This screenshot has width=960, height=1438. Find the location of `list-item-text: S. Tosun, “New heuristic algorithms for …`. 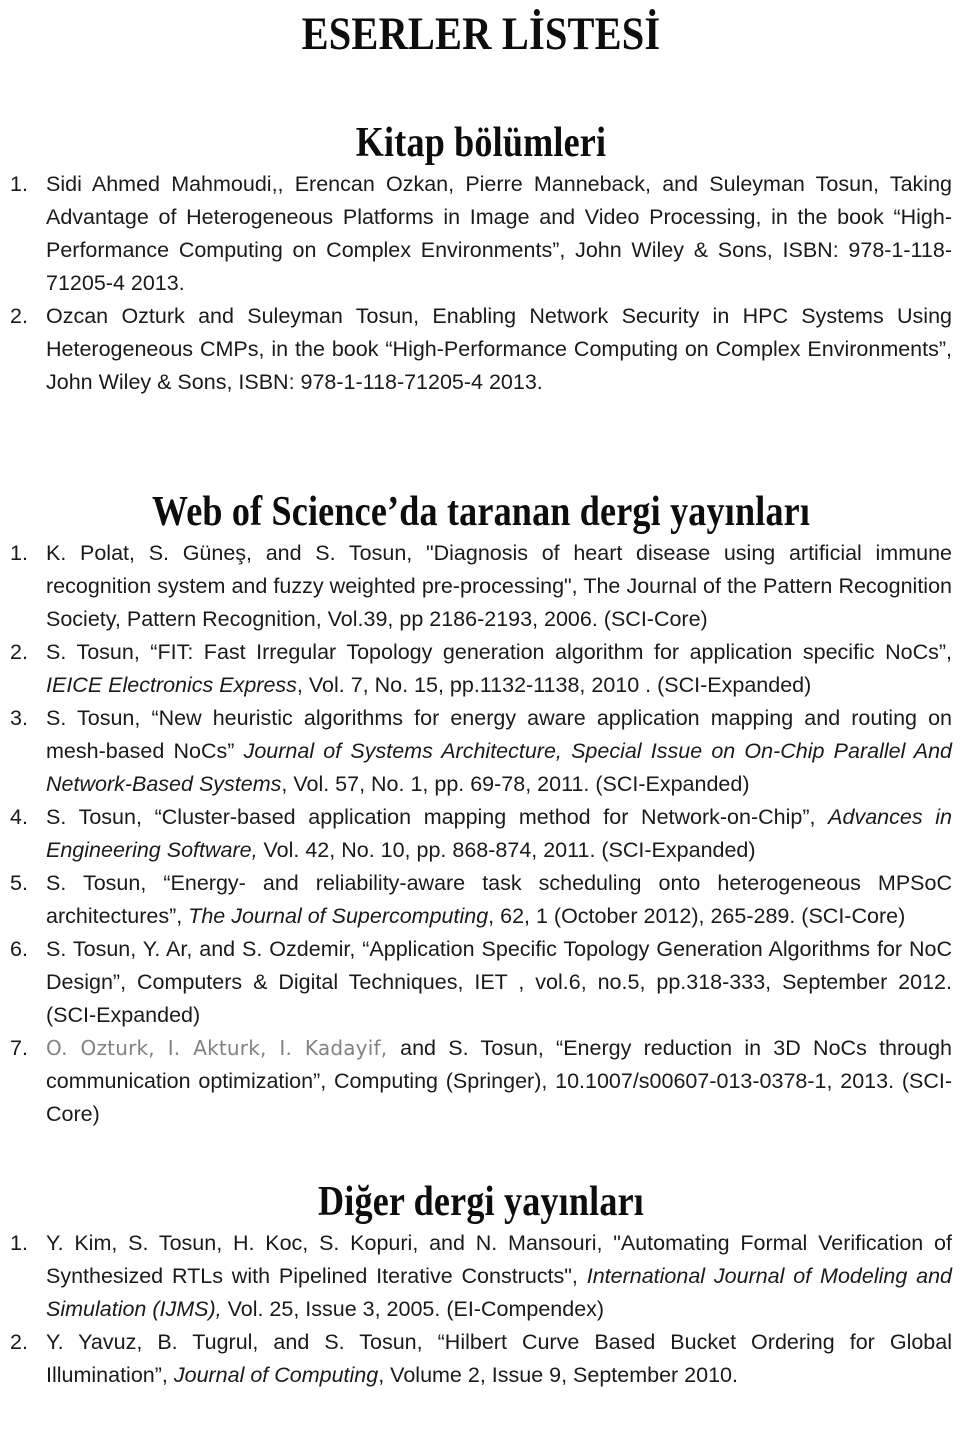

list-item-text: S. Tosun, “New heuristic algorithms for … is located at coordinates (499, 751).